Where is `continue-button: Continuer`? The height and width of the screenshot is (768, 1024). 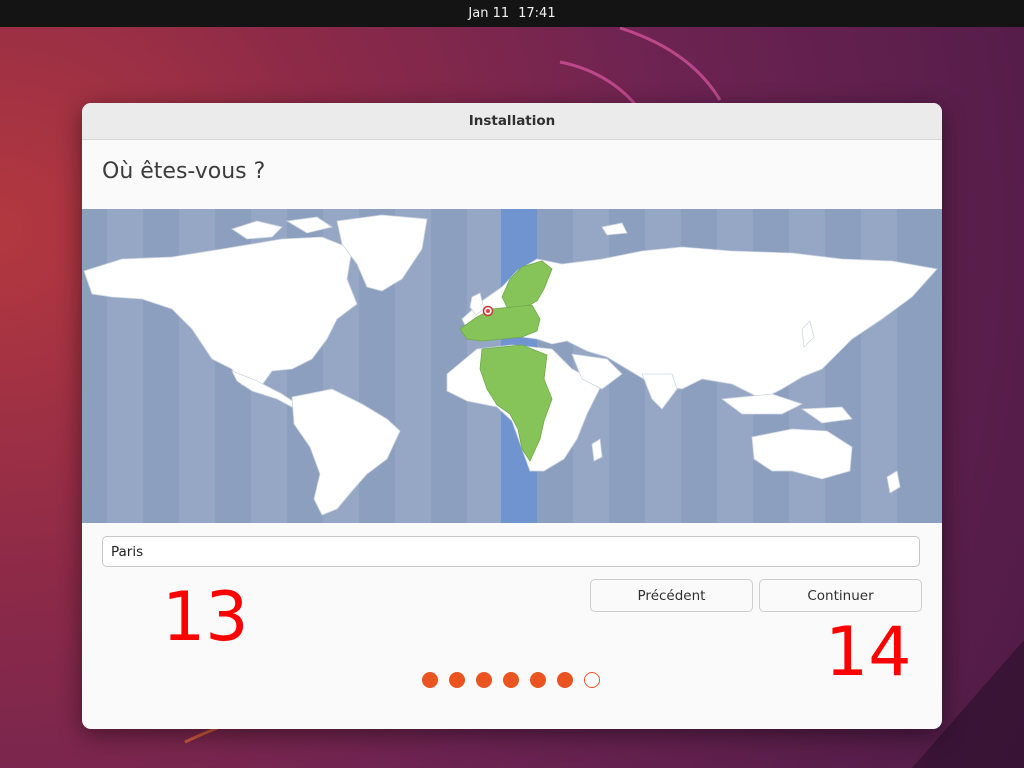 continue-button: Continuer is located at coordinates (840, 595).